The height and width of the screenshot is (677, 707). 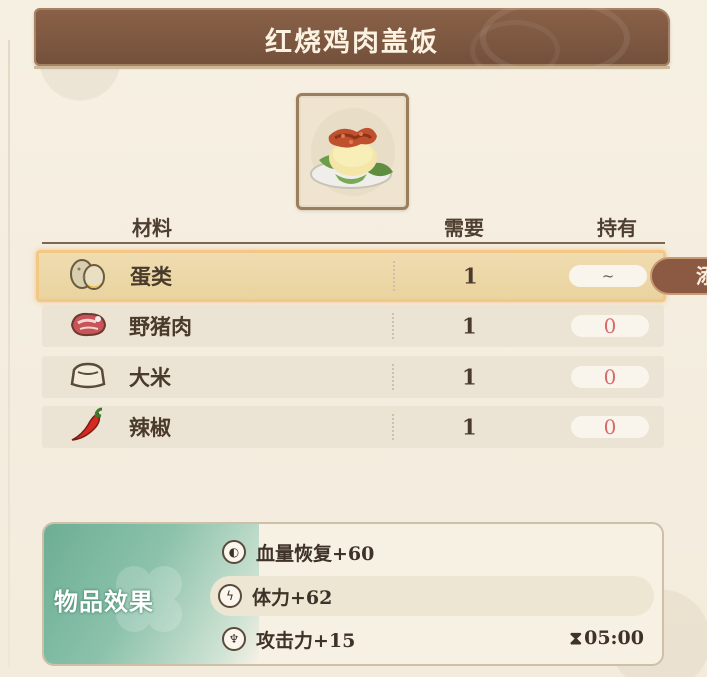 I want to click on heal-icon: ◐, so click(x=234, y=552).